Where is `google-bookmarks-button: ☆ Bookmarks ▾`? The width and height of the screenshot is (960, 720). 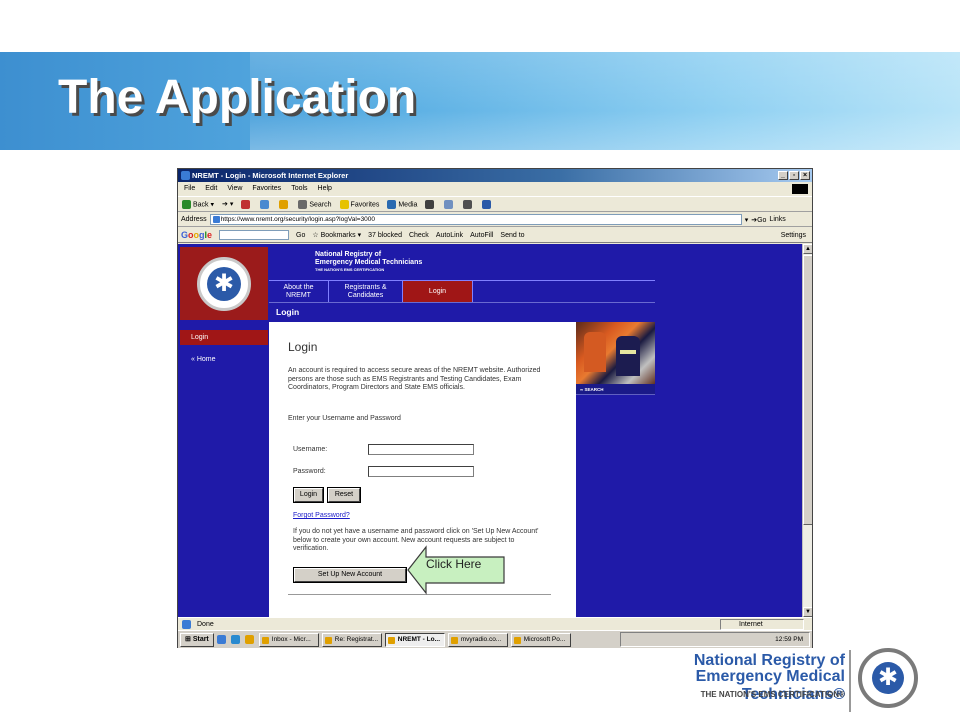
google-bookmarks-button: ☆ Bookmarks ▾ is located at coordinates (336, 235).